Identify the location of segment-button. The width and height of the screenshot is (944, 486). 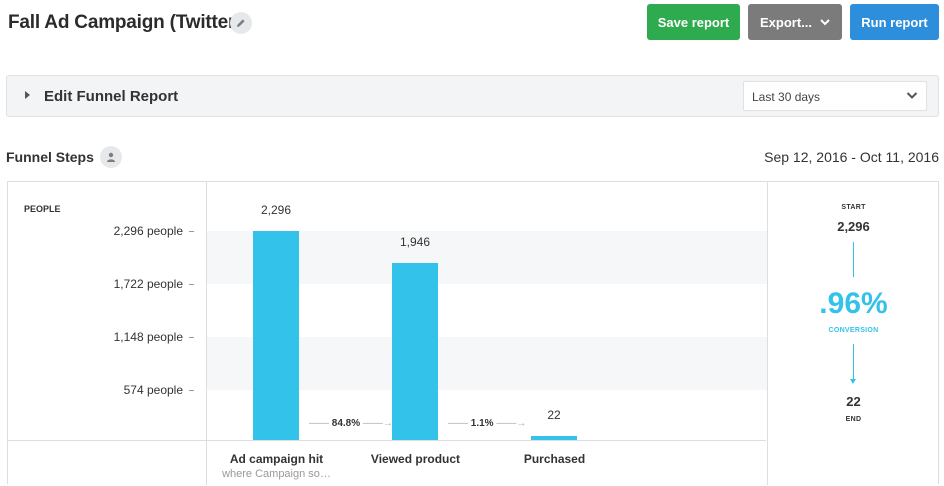
(111, 157).